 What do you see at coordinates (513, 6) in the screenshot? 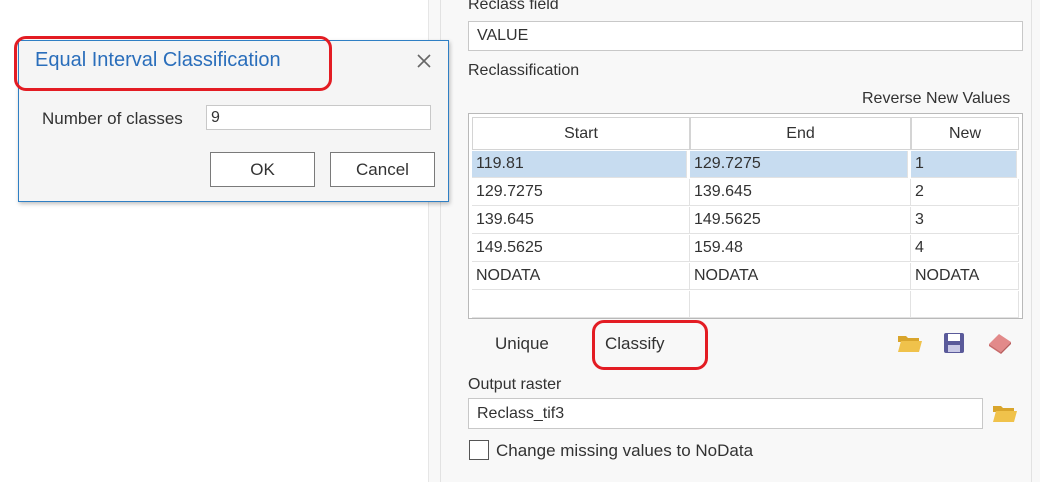
I see `reclass-field-label: Reclass field` at bounding box center [513, 6].